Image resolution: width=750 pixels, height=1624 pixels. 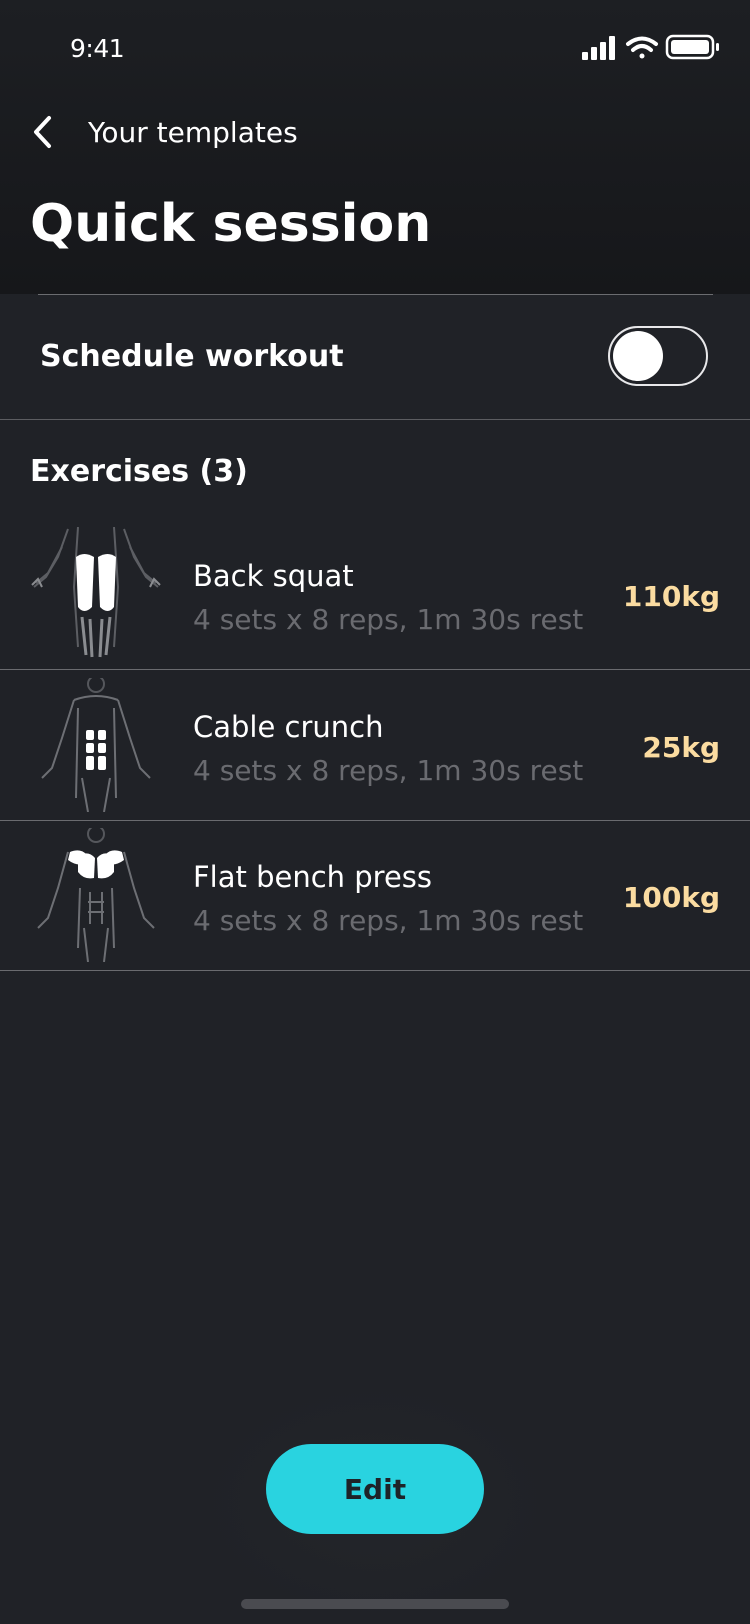 What do you see at coordinates (681, 747) in the screenshot?
I see `exercise-weight: 25kg` at bounding box center [681, 747].